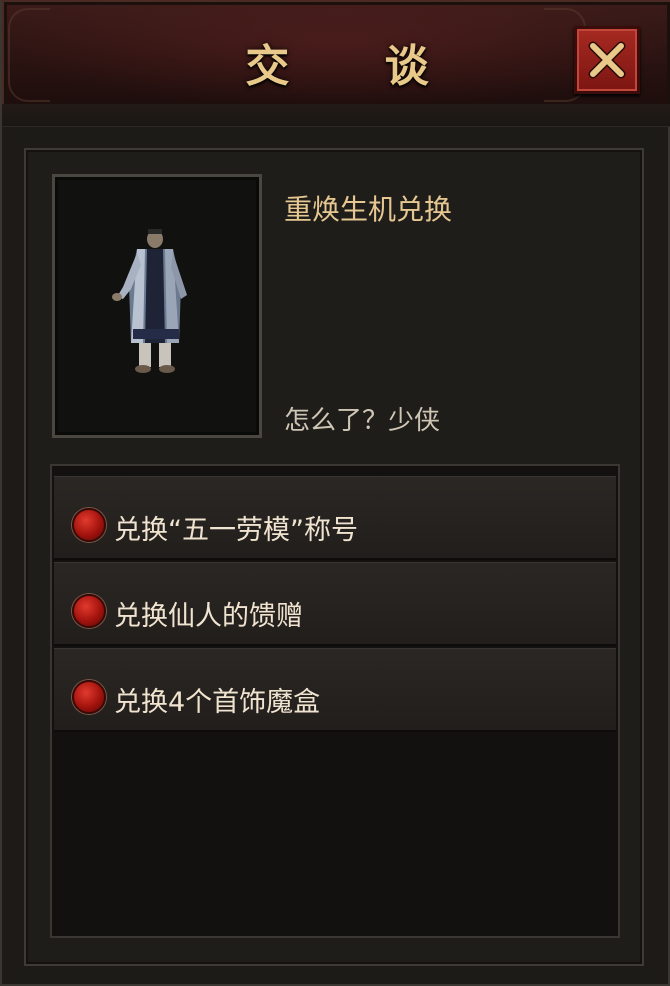 The height and width of the screenshot is (986, 670). I want to click on title-bar: 交 谈, so click(336, 56).